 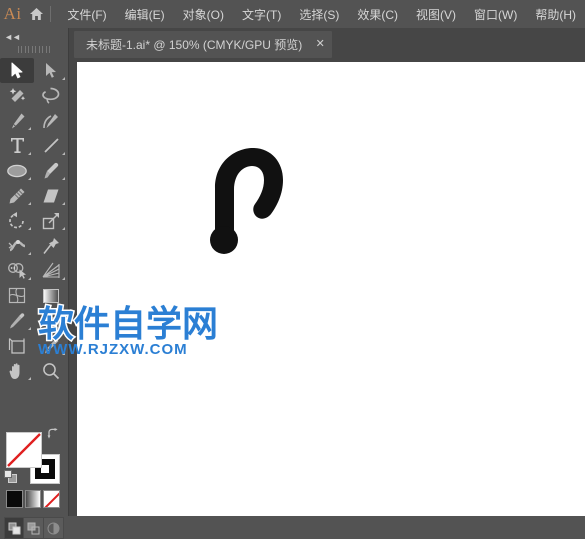 I want to click on hand-tool, so click(x=17, y=370).